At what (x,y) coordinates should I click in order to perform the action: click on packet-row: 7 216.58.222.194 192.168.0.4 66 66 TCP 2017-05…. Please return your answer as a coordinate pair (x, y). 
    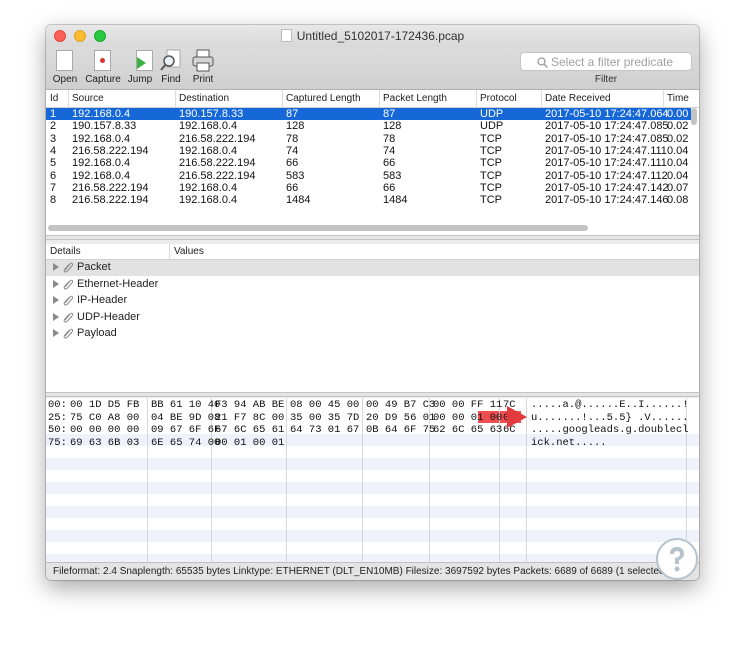
    Looking at the image, I should click on (368, 188).